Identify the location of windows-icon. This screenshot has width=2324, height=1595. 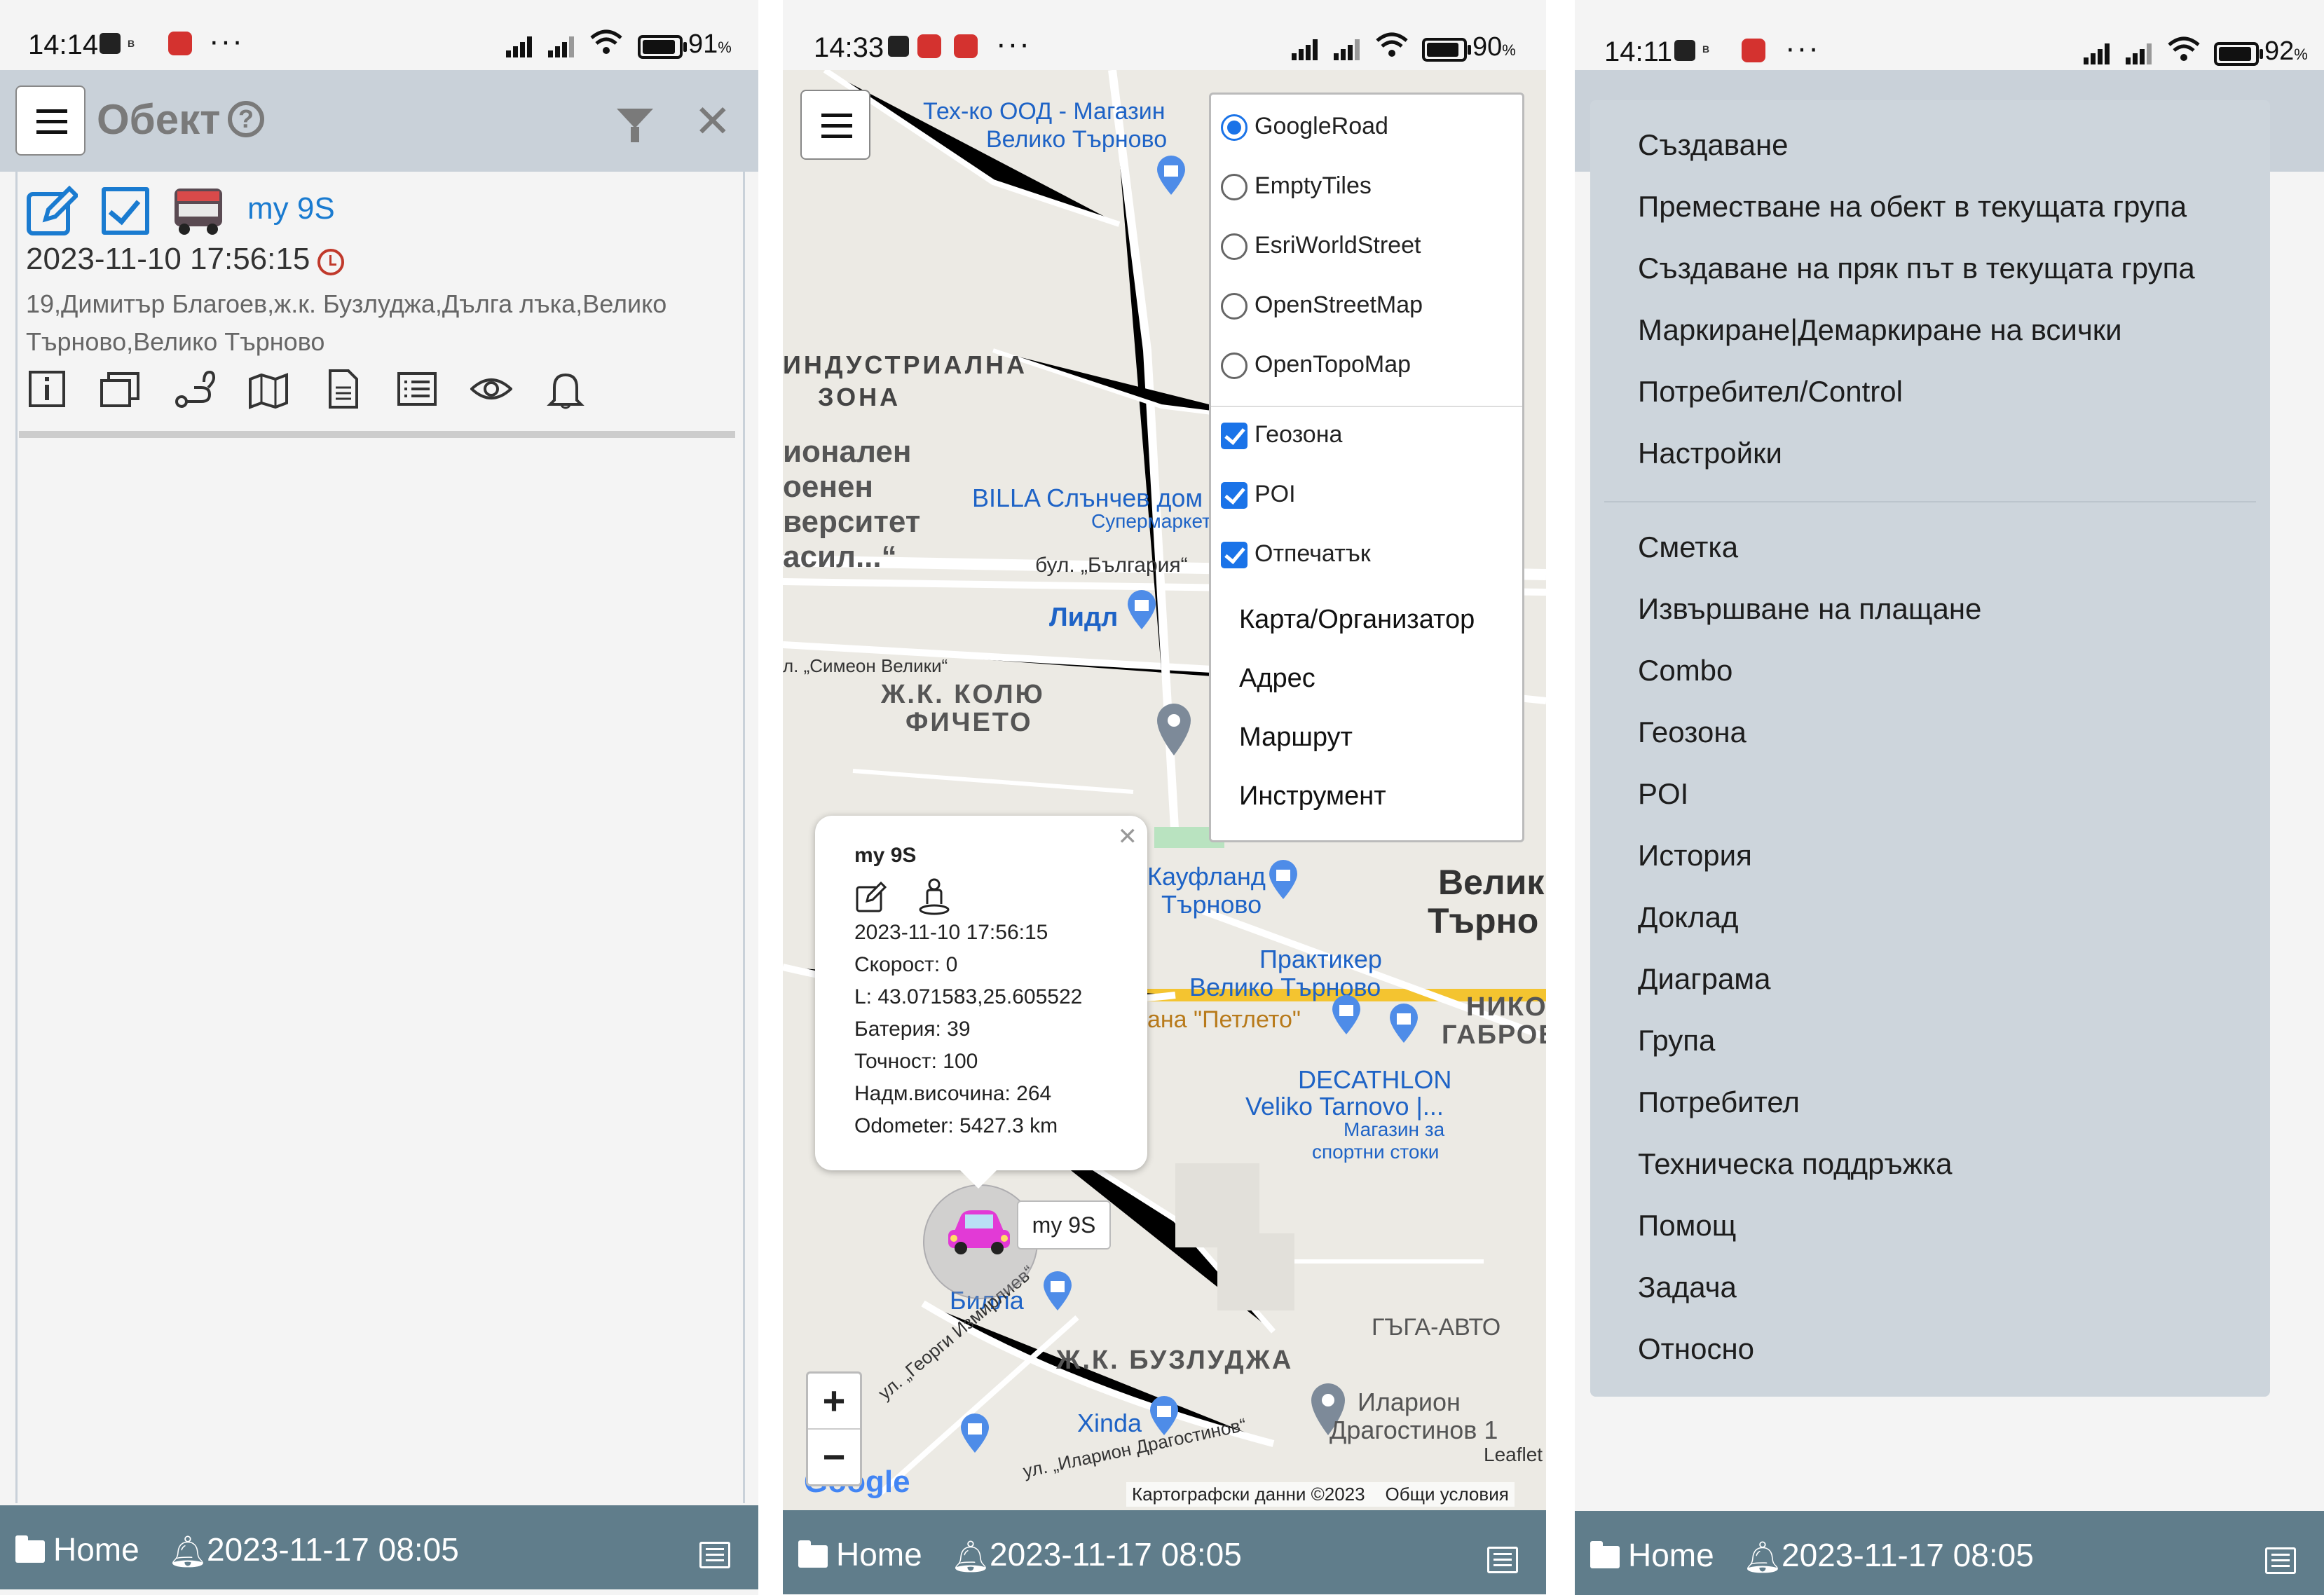
(120, 389).